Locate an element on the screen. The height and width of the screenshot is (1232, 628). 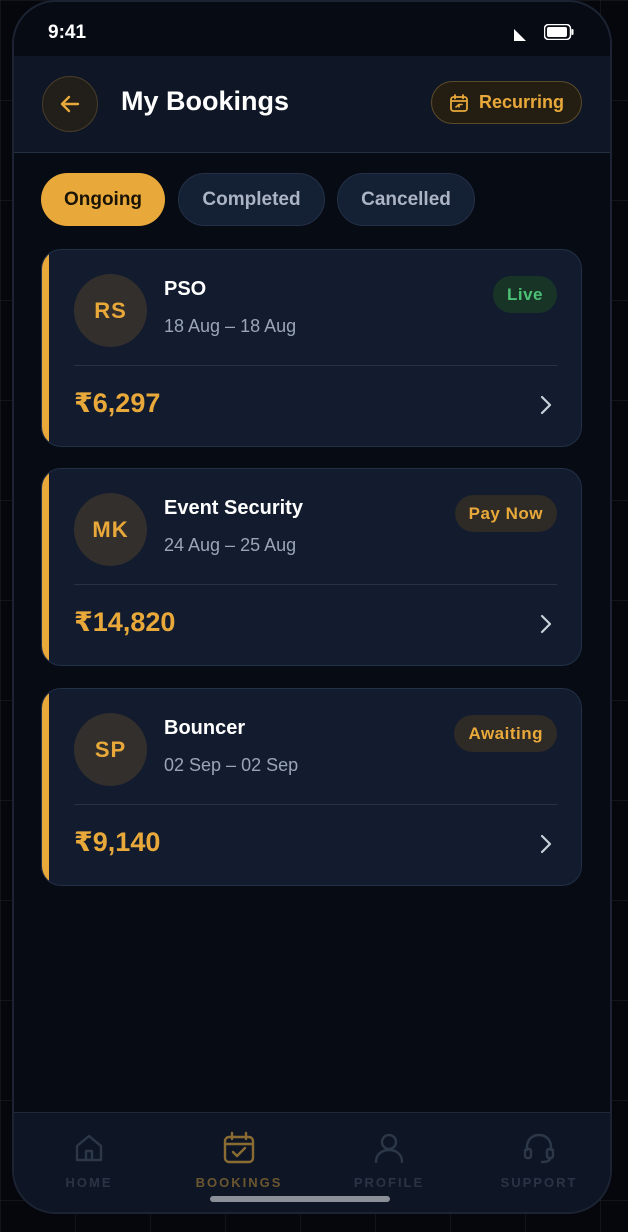
booking-amount: ₹9,140 is located at coordinates (117, 842).